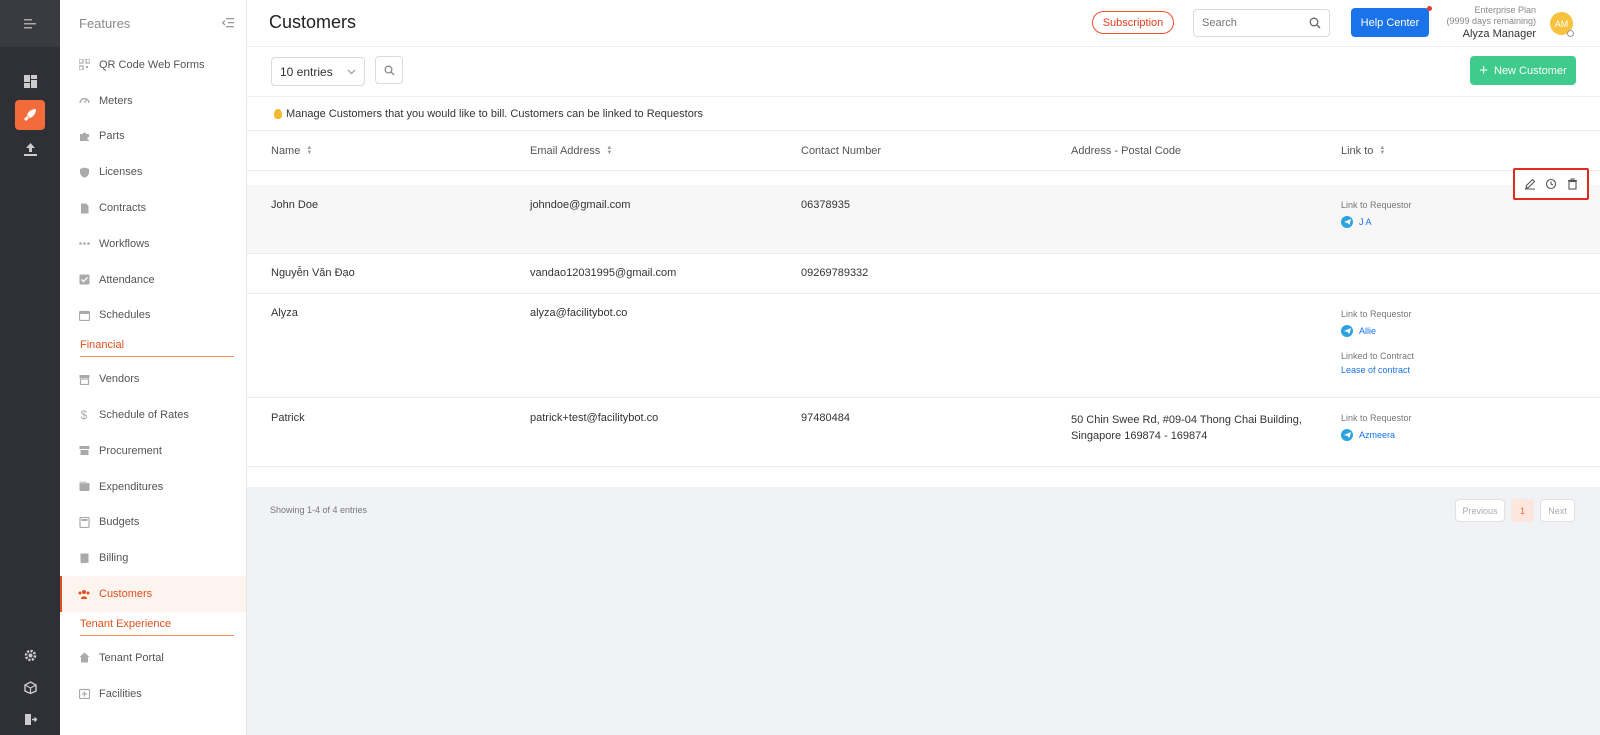  Describe the element at coordinates (1133, 22) in the screenshot. I see `subscription-button: Subscription` at that location.